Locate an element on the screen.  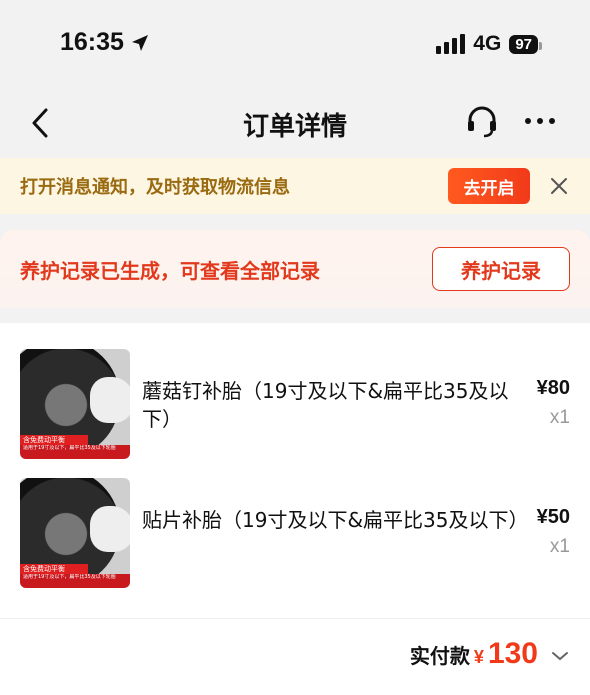
page-title: 订单详情 is located at coordinates (294, 127).